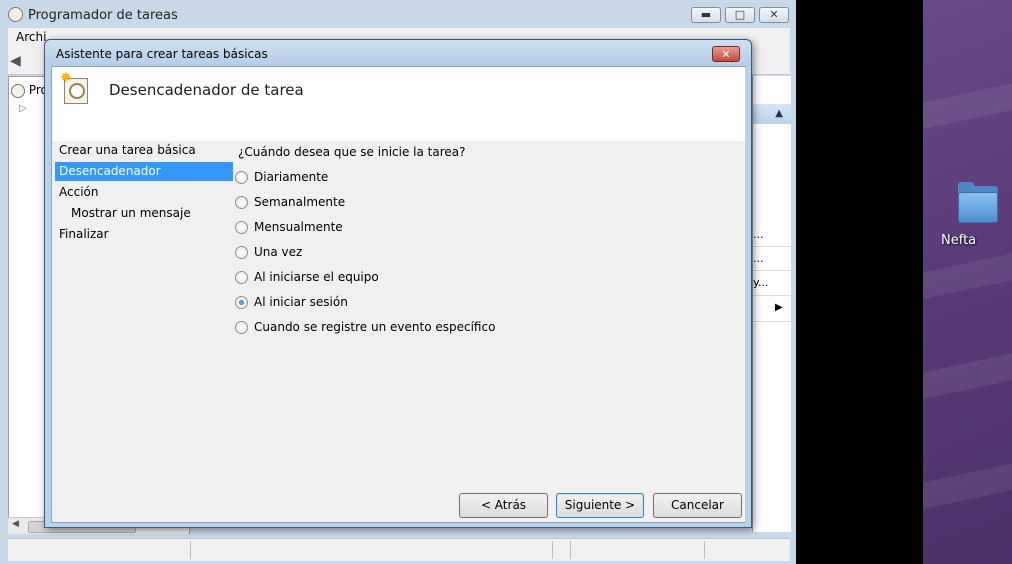  What do you see at coordinates (779, 113) in the screenshot?
I see `collapse-icon: ▲` at bounding box center [779, 113].